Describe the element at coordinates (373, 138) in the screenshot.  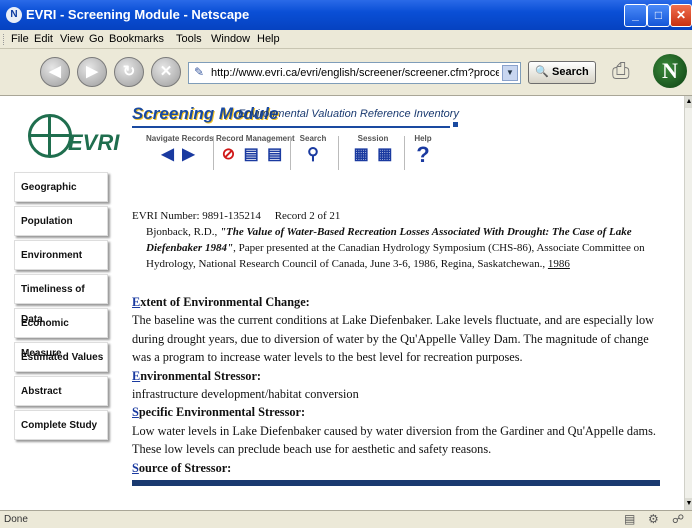
I see `session-label: Session` at that location.